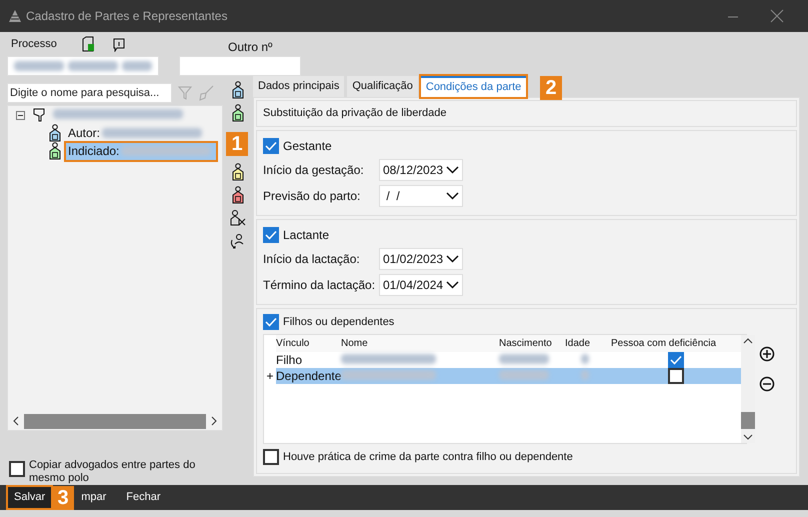  Describe the element at coordinates (311, 196) in the screenshot. I see `field-label: Previsão do parto:` at that location.